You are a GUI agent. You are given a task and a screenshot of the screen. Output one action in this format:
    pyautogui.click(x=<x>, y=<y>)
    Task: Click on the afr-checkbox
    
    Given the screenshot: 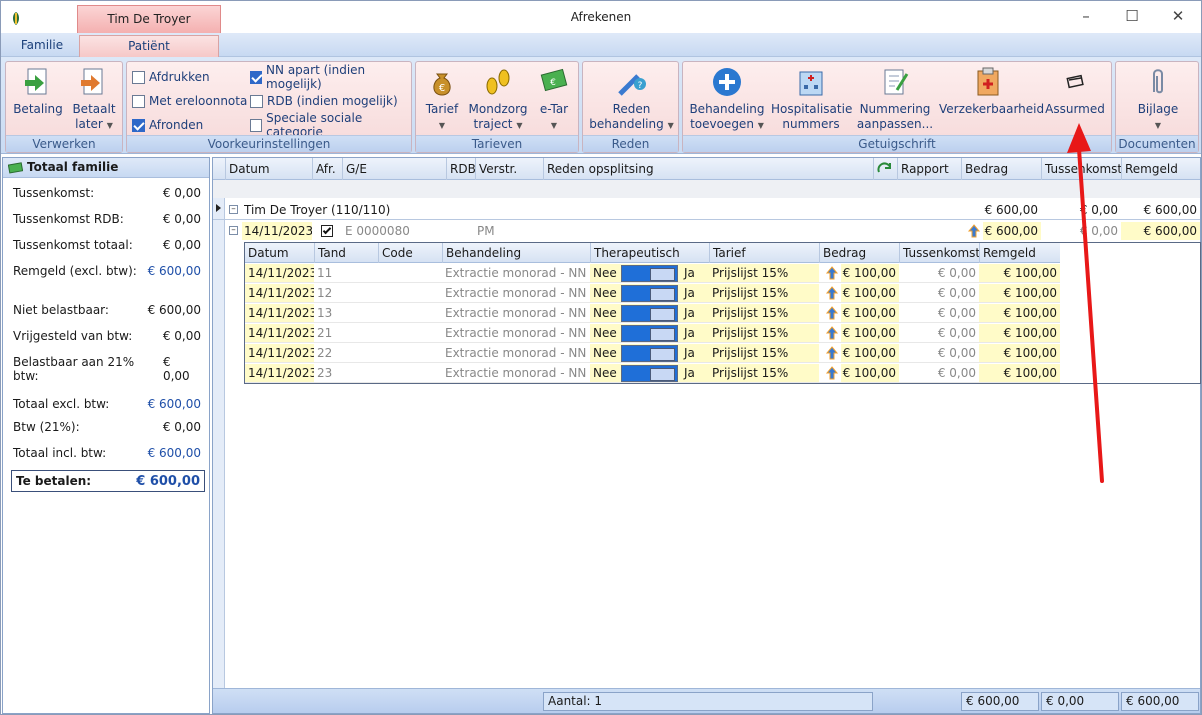 What is the action you would take?
    pyautogui.click(x=327, y=231)
    